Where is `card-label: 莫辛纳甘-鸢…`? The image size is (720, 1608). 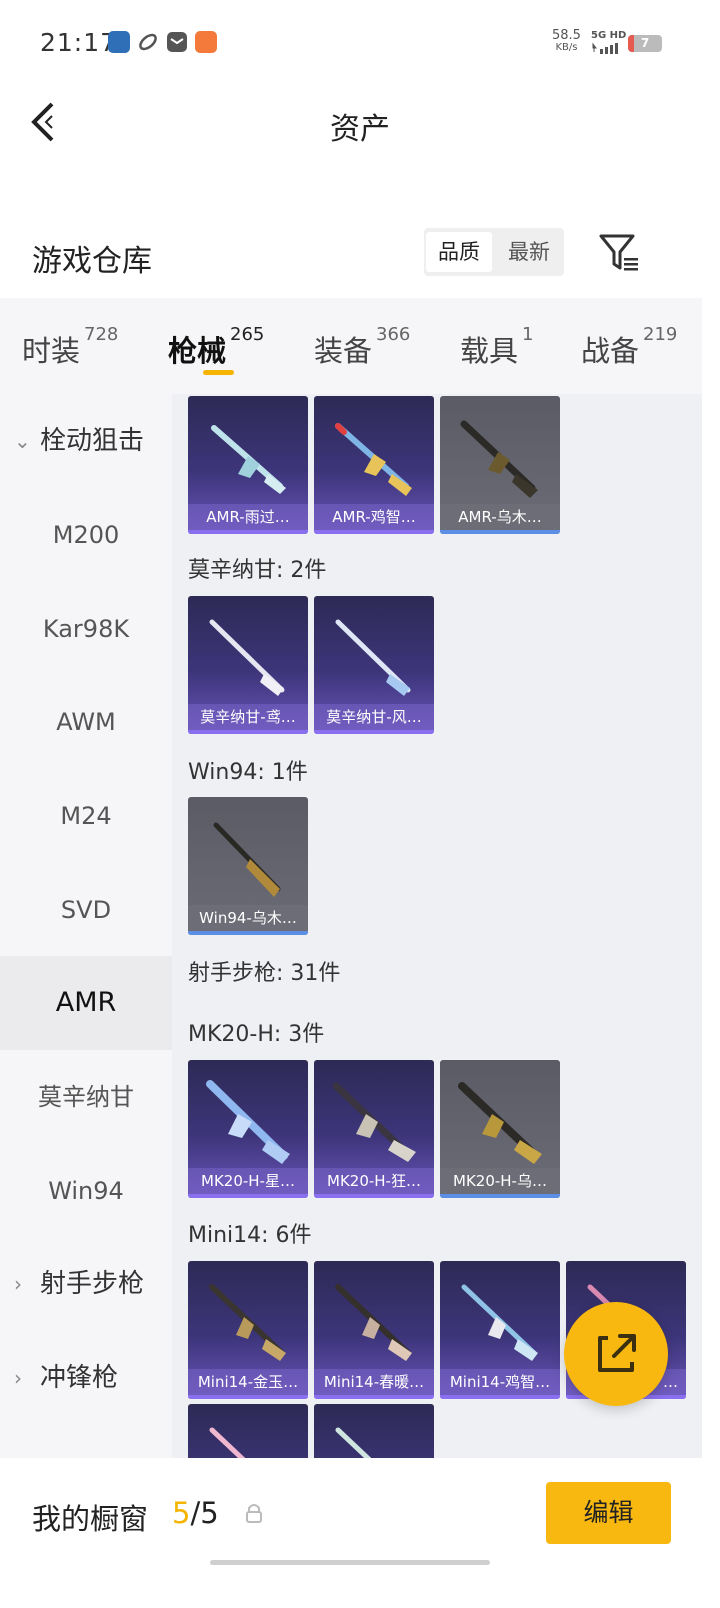
card-label: 莫辛纳甘-鸢… is located at coordinates (248, 717).